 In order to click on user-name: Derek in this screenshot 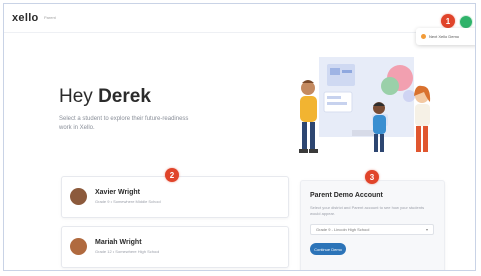, I will do `click(124, 96)`.